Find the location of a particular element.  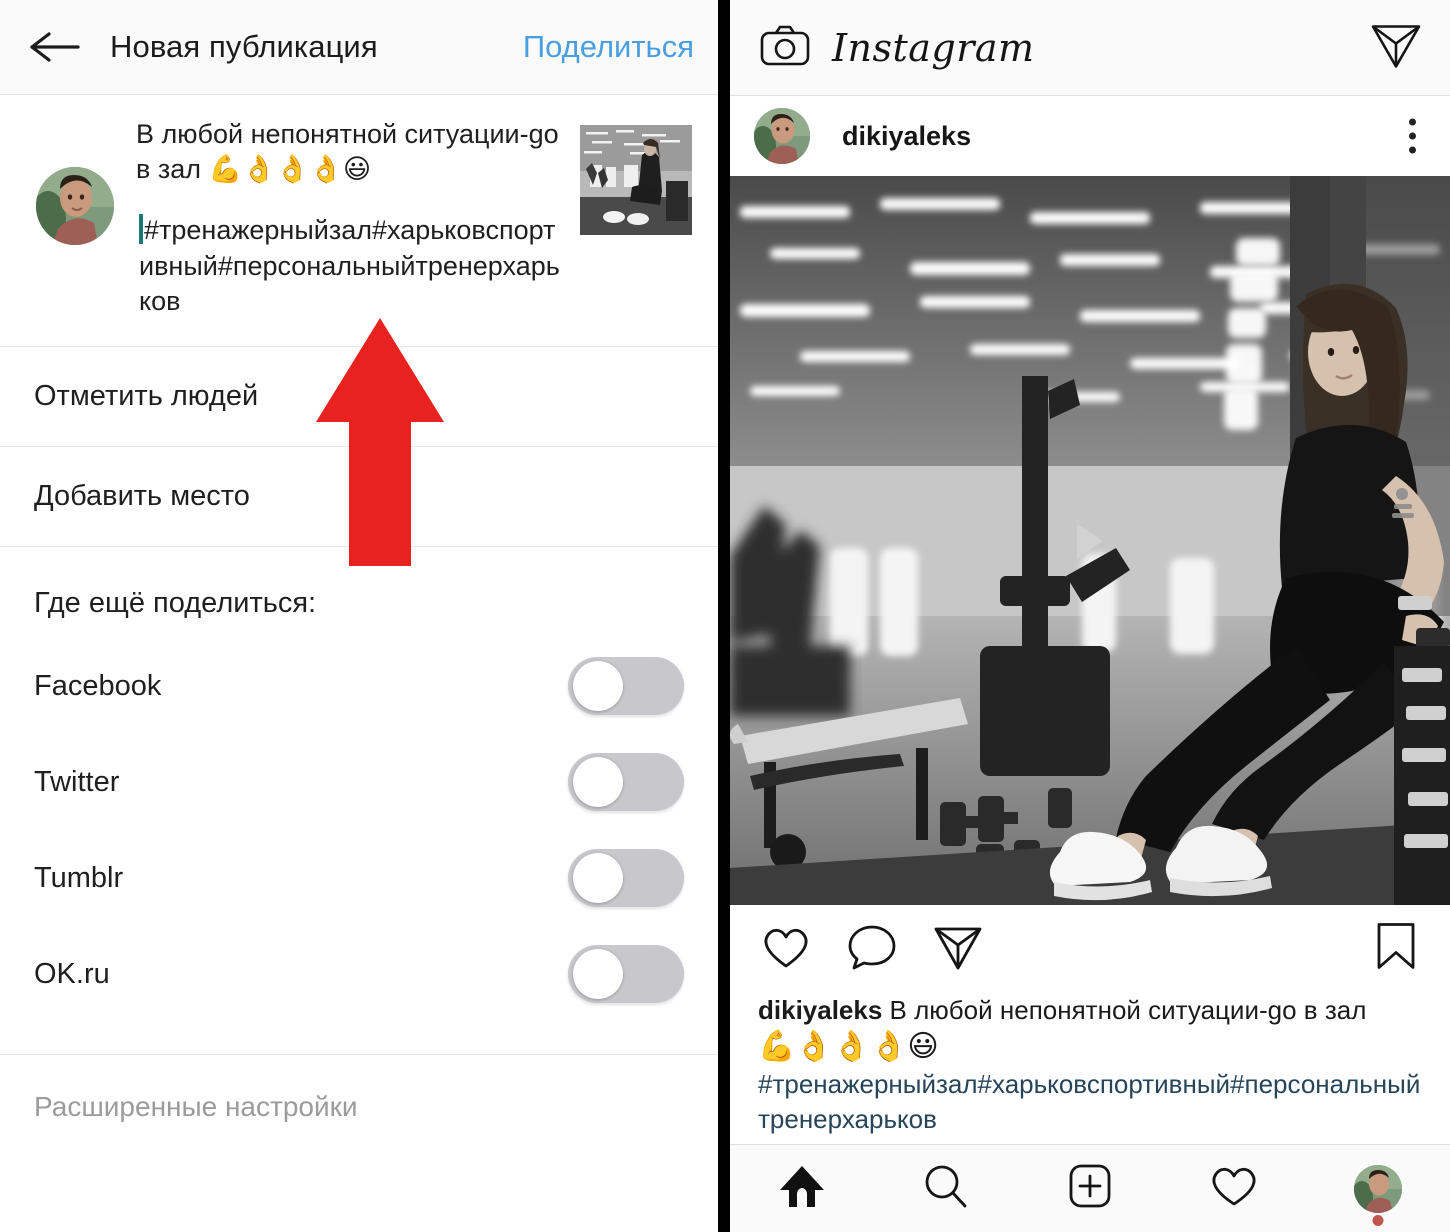

add-post-icon is located at coordinates (1090, 1188).